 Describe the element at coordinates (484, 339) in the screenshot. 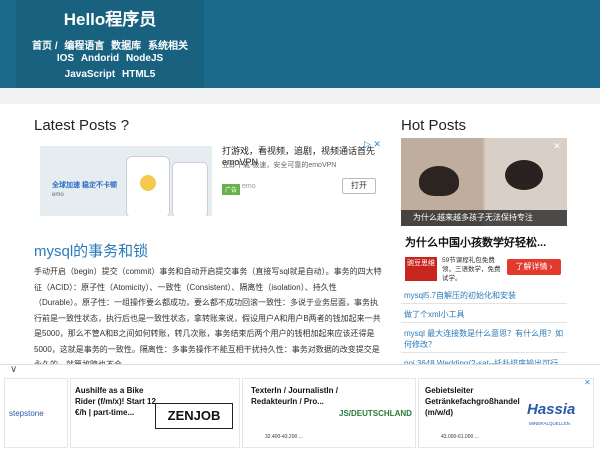

I see `hot-post-item: mysql 最大连接数是什么意思？有什么用？如何修改？` at that location.